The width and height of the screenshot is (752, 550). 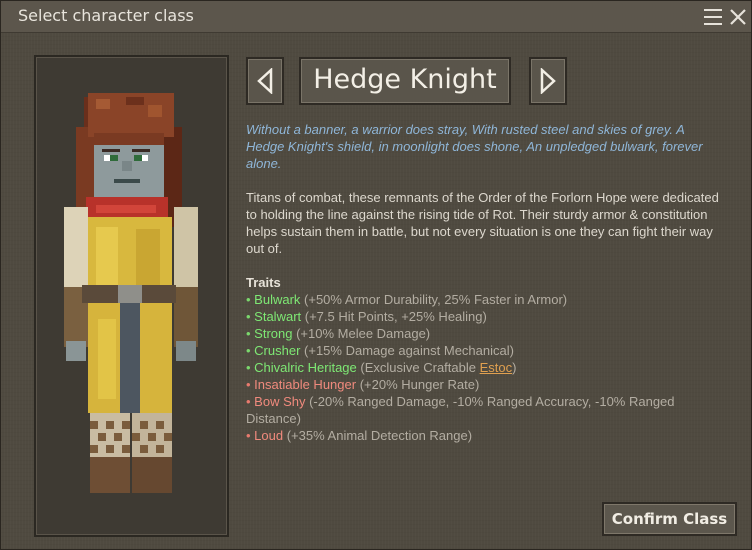 I want to click on trait-item: • Strong (+10% Melee Damage), so click(x=486, y=333).